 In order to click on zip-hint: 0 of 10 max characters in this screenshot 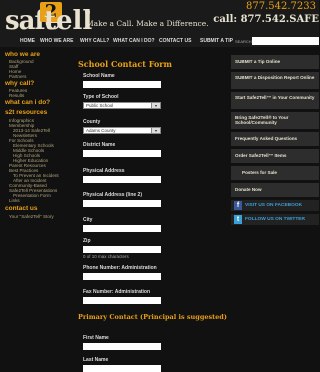, I will do `click(106, 256)`.